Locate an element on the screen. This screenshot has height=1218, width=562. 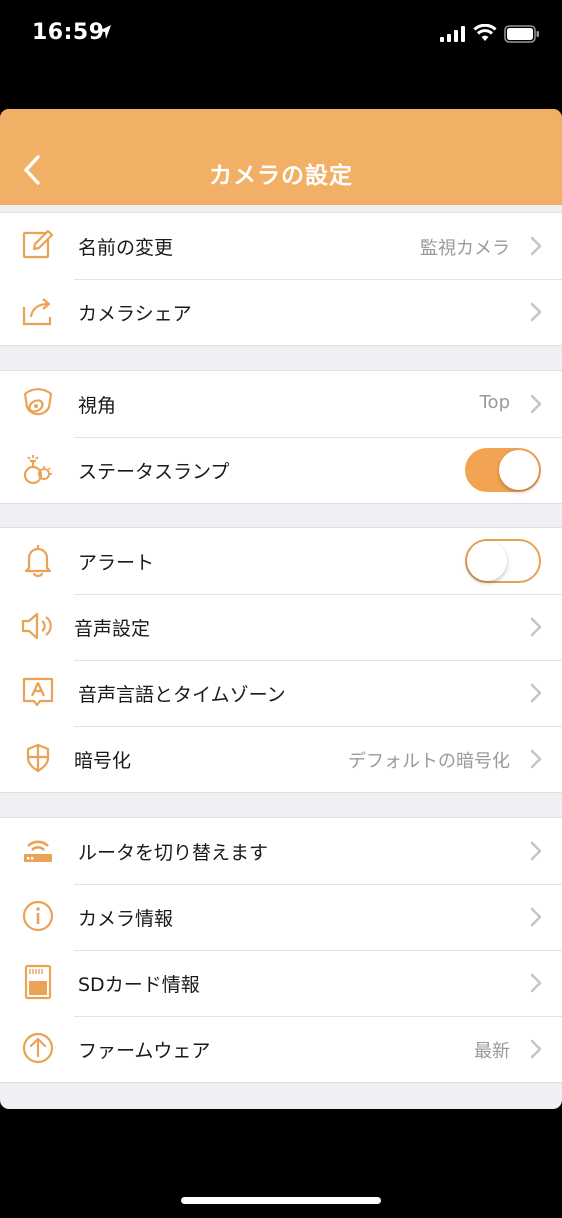
settings-row-rename: 名前の変更 監視カメラ is located at coordinates (281, 246).